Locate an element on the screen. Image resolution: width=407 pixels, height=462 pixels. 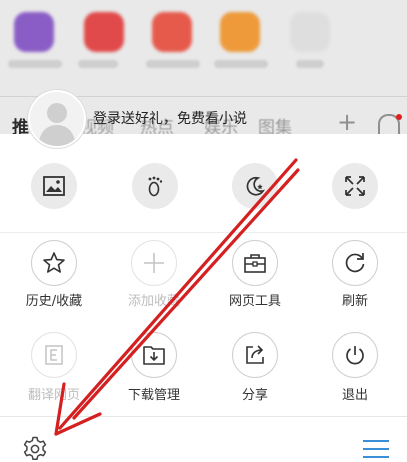
share-icon is located at coordinates (255, 354).